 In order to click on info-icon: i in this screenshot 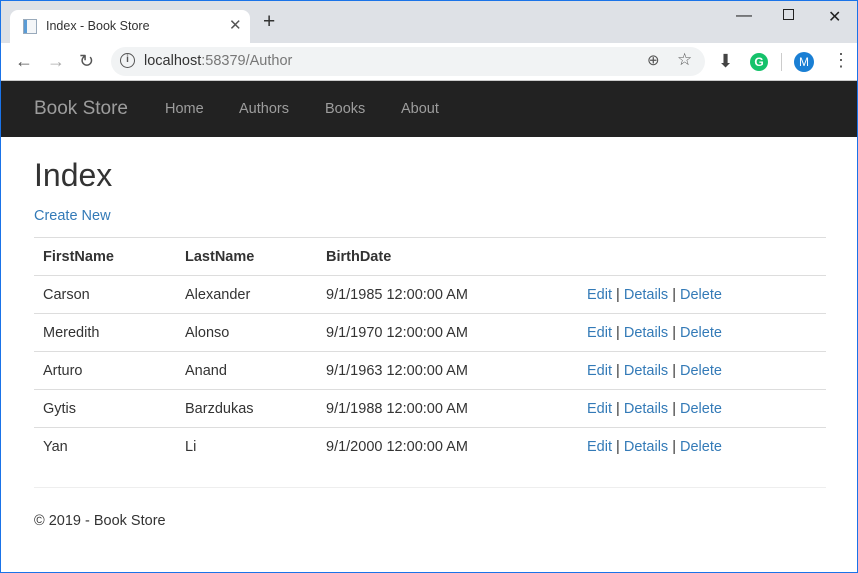, I will do `click(127, 60)`.